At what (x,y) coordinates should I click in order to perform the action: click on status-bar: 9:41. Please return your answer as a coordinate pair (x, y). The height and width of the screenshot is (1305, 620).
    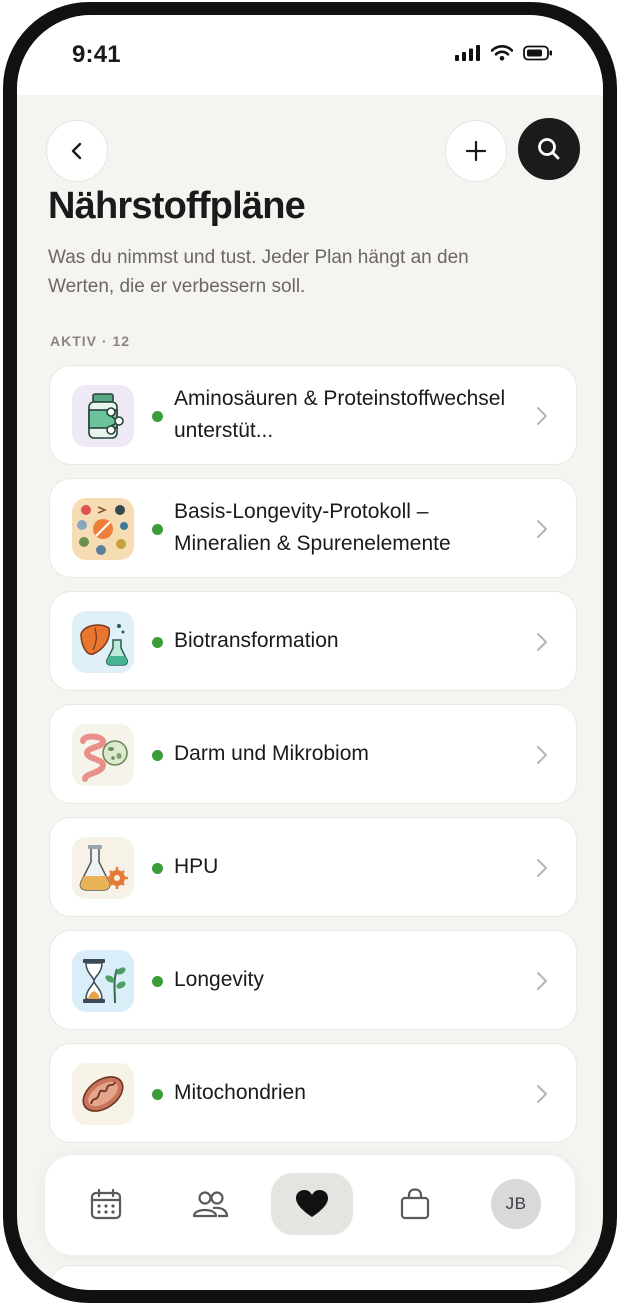
    Looking at the image, I should click on (310, 55).